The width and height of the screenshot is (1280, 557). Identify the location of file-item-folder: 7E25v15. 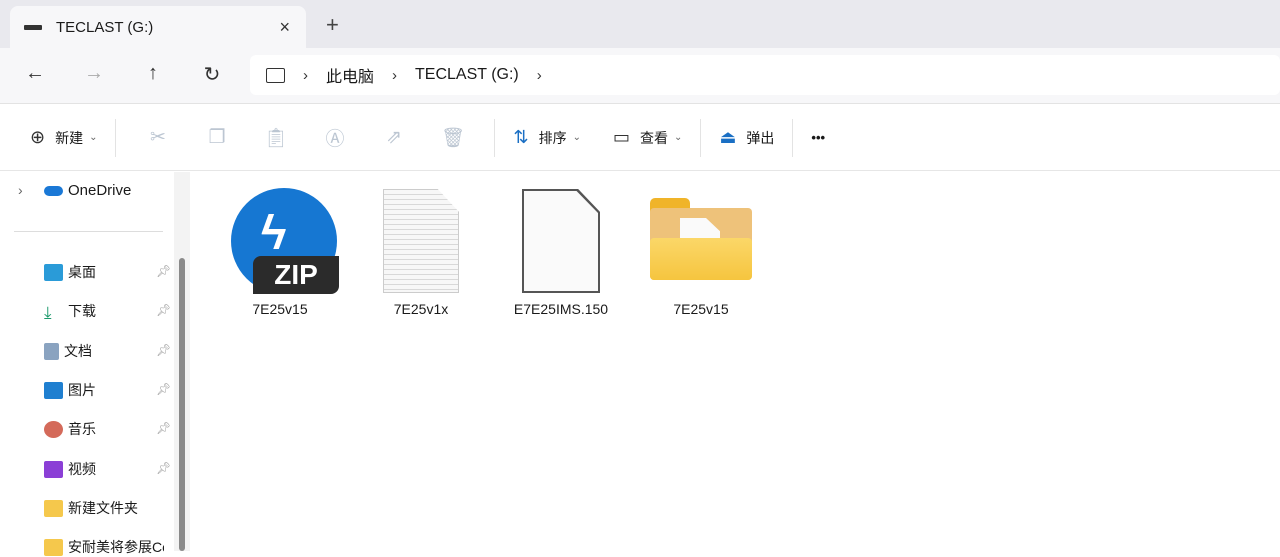
(701, 251).